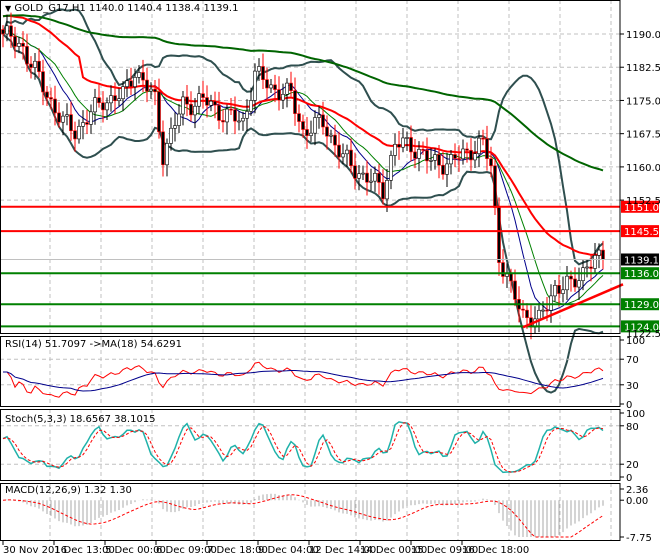 Image resolution: width=660 pixels, height=560 pixels. What do you see at coordinates (8, 8) in the screenshot?
I see `dropdown-triangle-icon: ▼` at bounding box center [8, 8].